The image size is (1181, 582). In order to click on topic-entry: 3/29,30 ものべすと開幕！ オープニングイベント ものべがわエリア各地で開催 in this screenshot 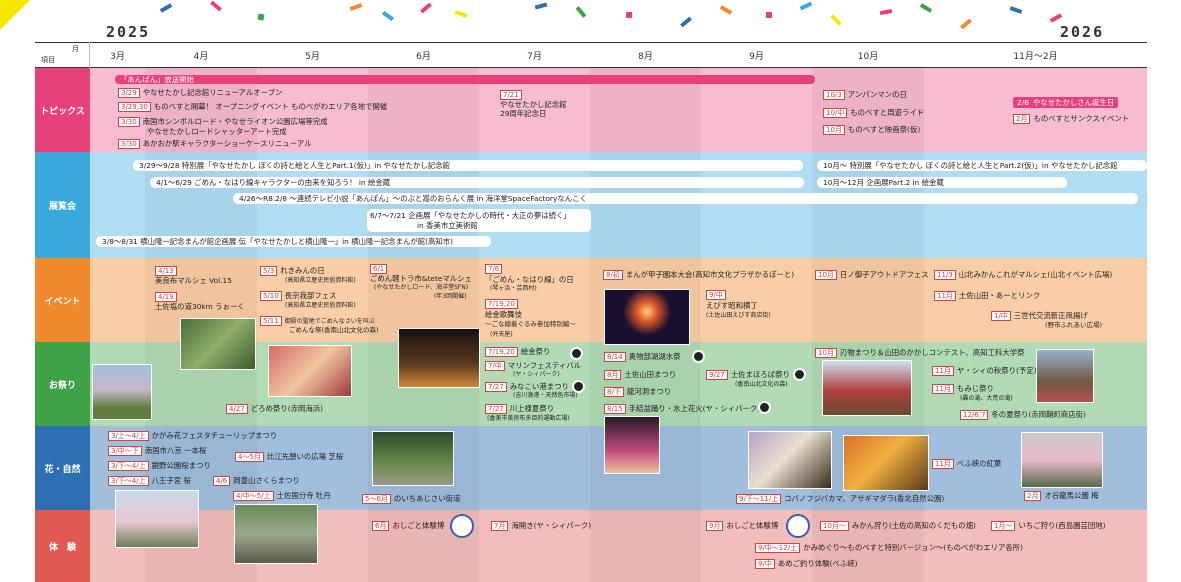, I will do `click(252, 107)`.